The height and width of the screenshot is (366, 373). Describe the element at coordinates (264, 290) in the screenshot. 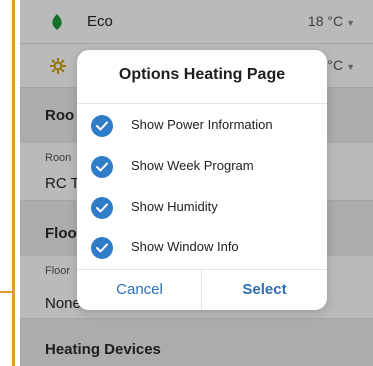

I see `select-button: Select` at that location.